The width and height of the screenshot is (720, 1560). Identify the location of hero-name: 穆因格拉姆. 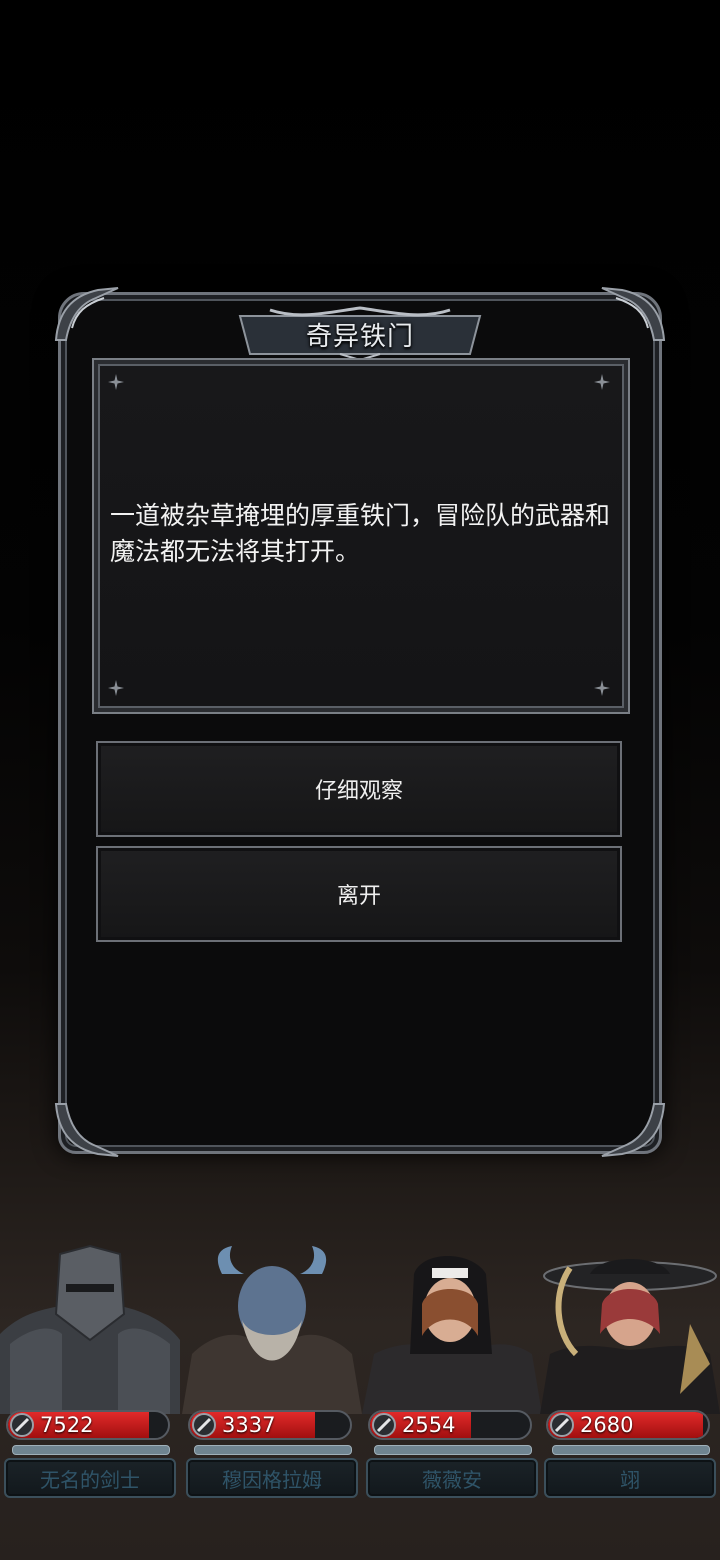
(272, 1478).